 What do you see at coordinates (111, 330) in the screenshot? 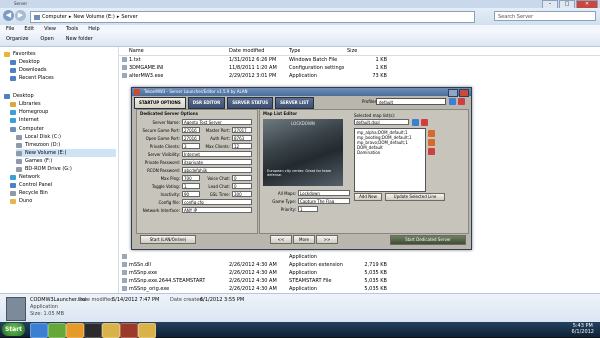
I see `explorer-icon` at bounding box center [111, 330].